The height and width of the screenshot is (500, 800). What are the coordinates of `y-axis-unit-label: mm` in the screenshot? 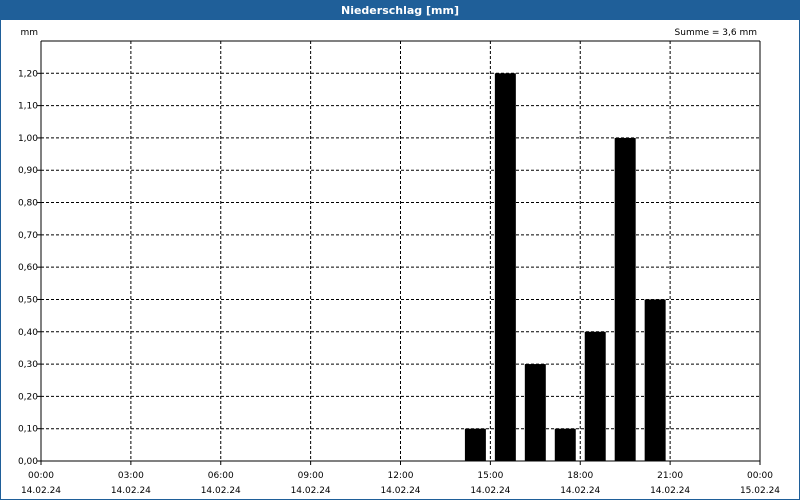 It's located at (29, 33).